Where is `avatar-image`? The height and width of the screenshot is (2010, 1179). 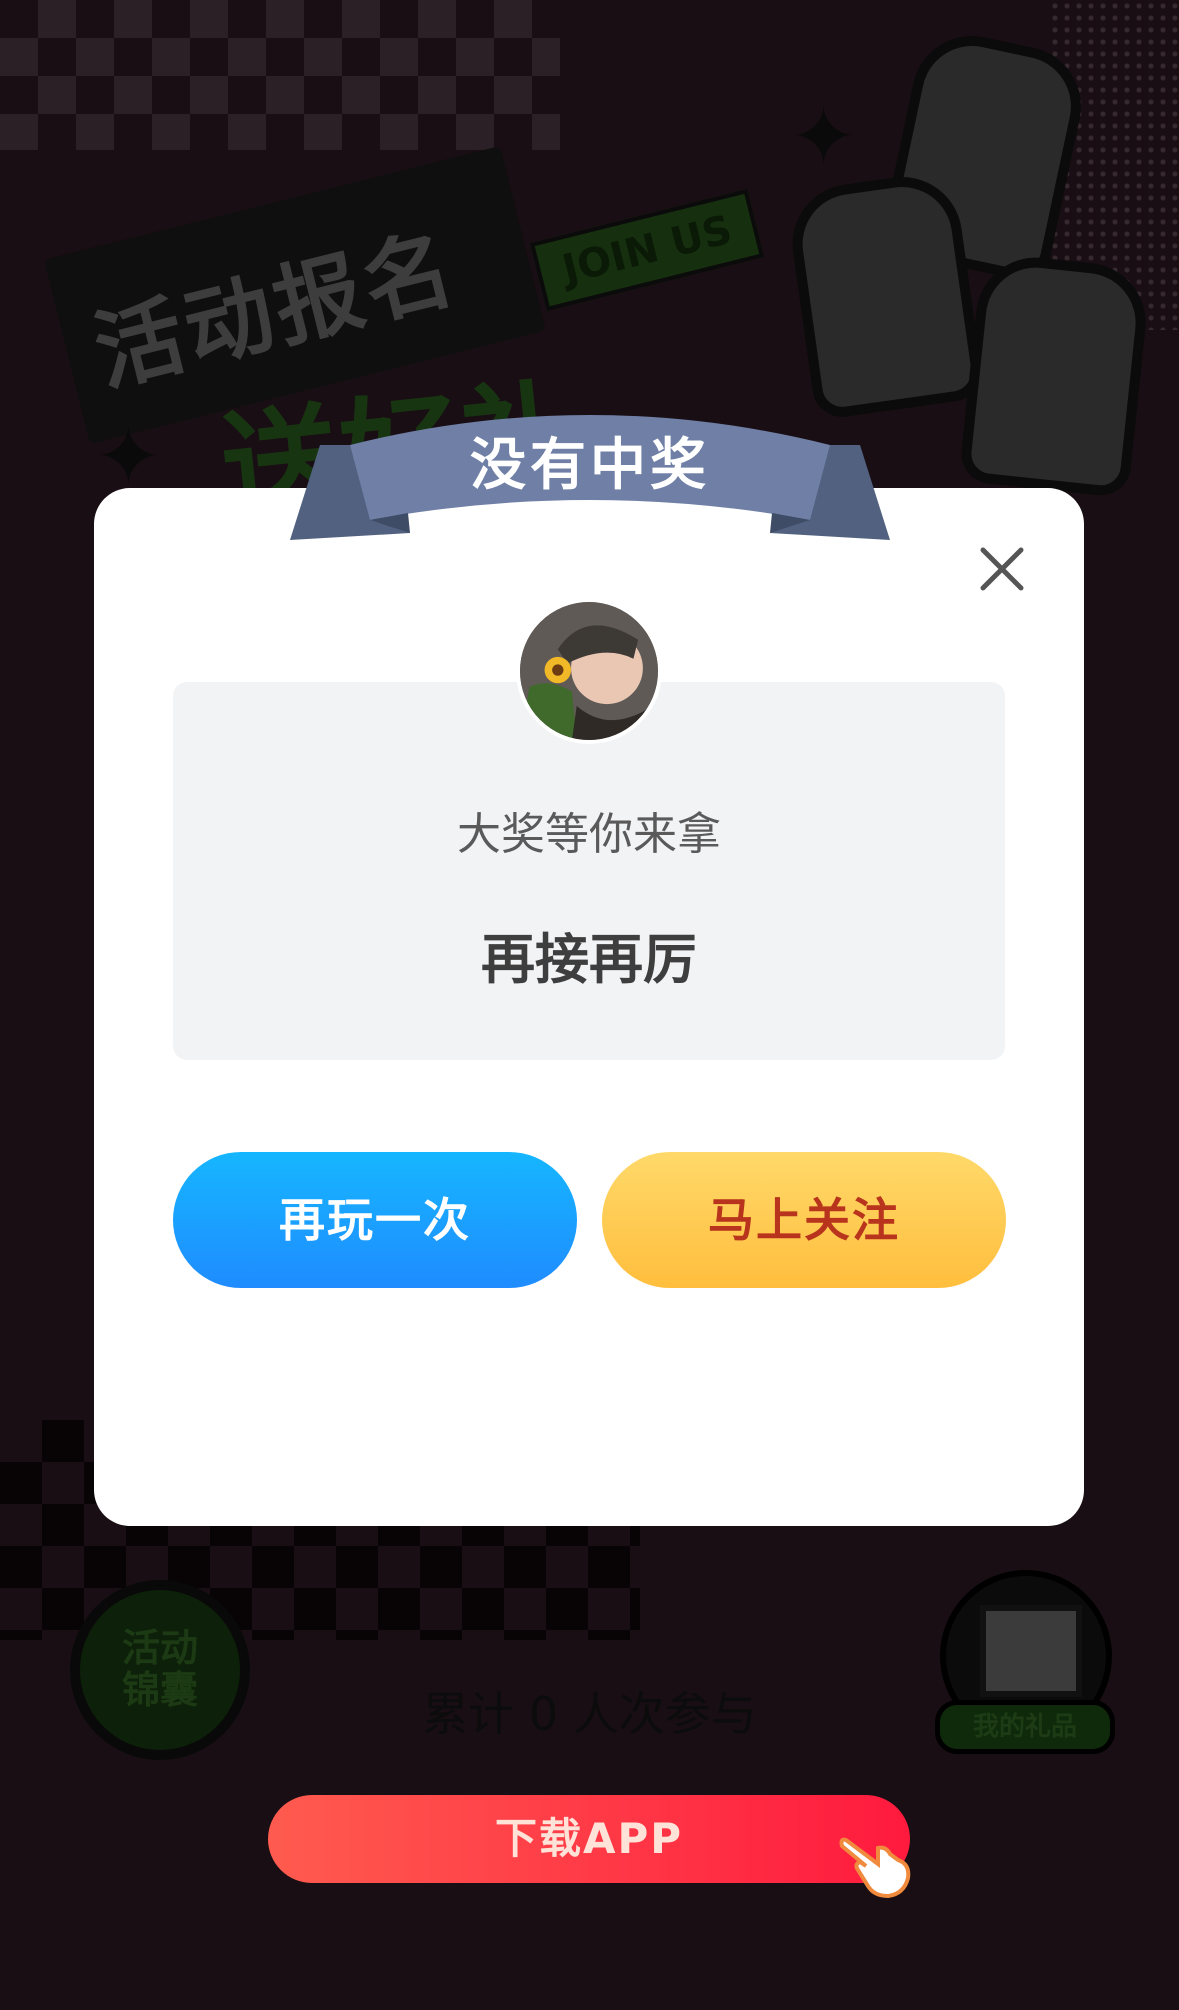 avatar-image is located at coordinates (589, 671).